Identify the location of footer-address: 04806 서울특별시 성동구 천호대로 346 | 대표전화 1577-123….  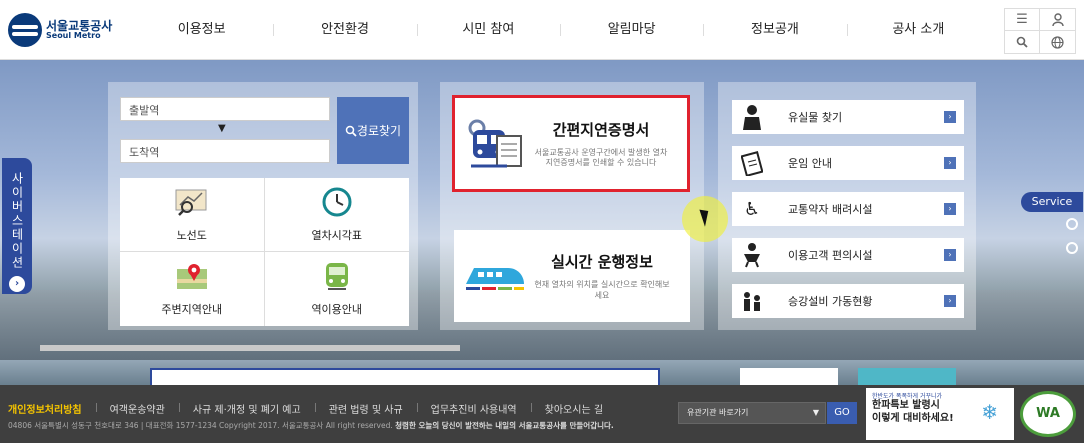
(200, 425).